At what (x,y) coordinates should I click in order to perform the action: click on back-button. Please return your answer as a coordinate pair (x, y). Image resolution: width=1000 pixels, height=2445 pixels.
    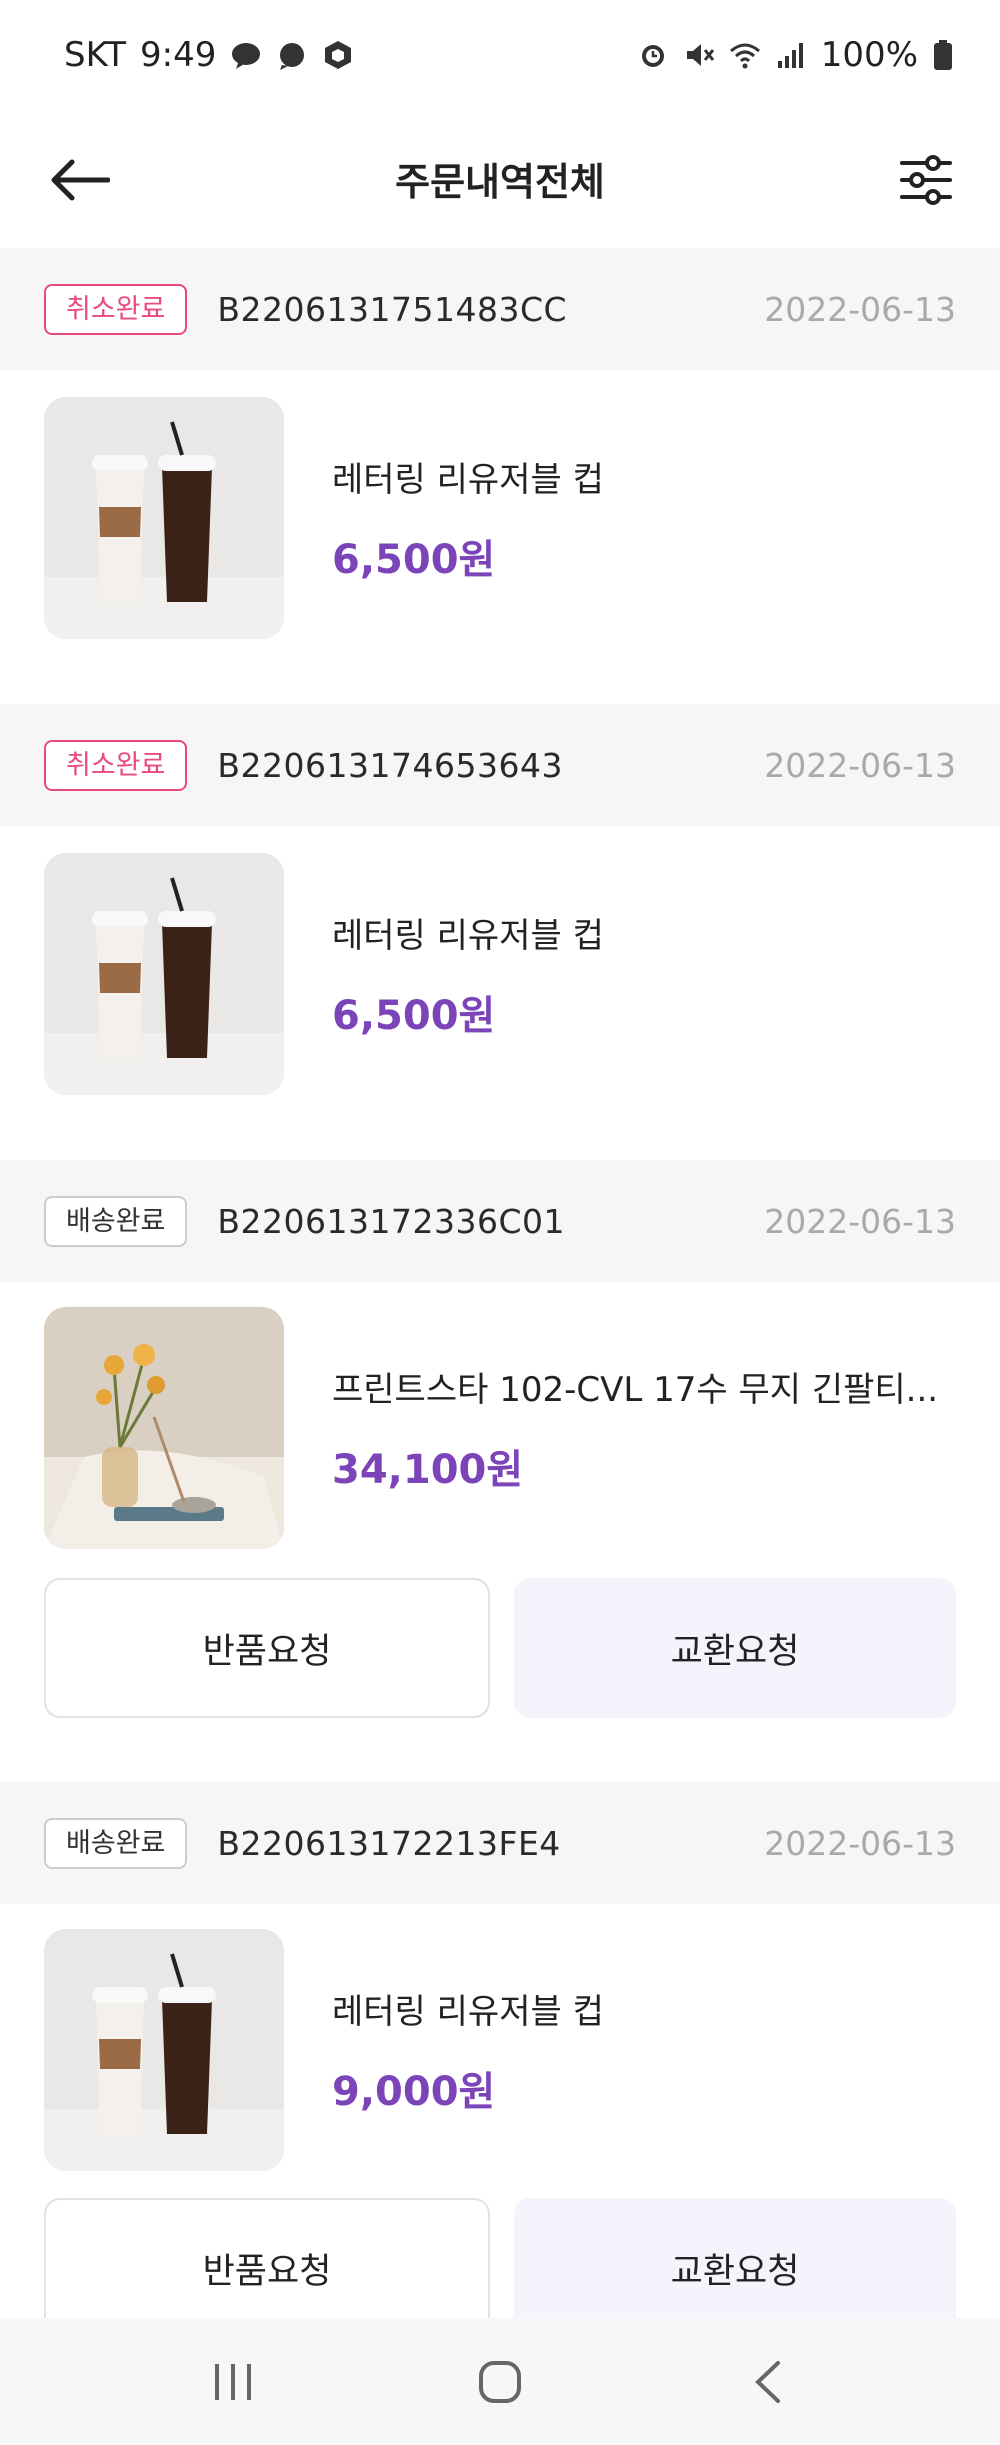
    Looking at the image, I should click on (80, 180).